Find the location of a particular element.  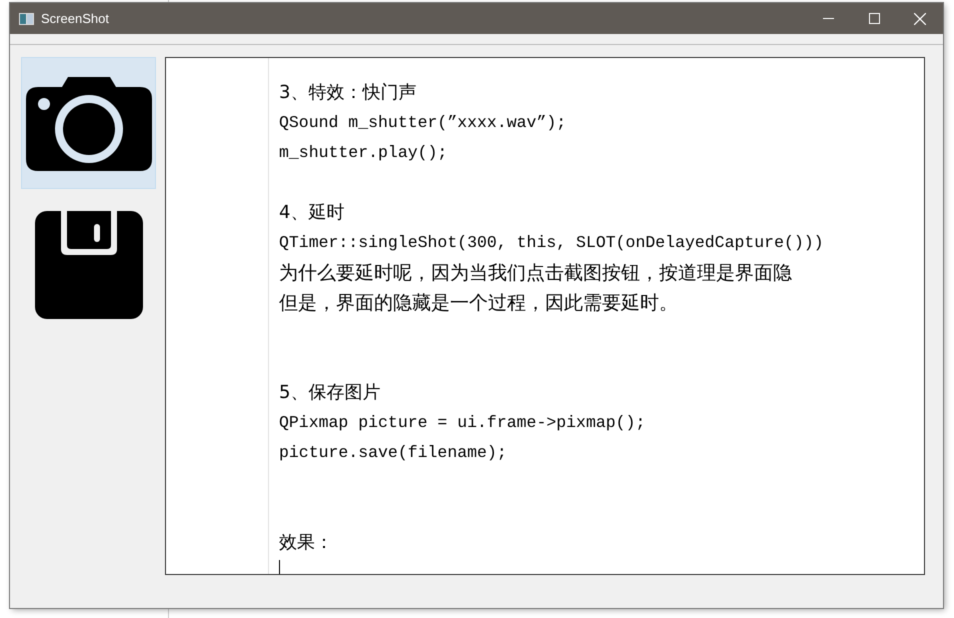

code-line: m_shutter.play(); is located at coordinates (363, 152).